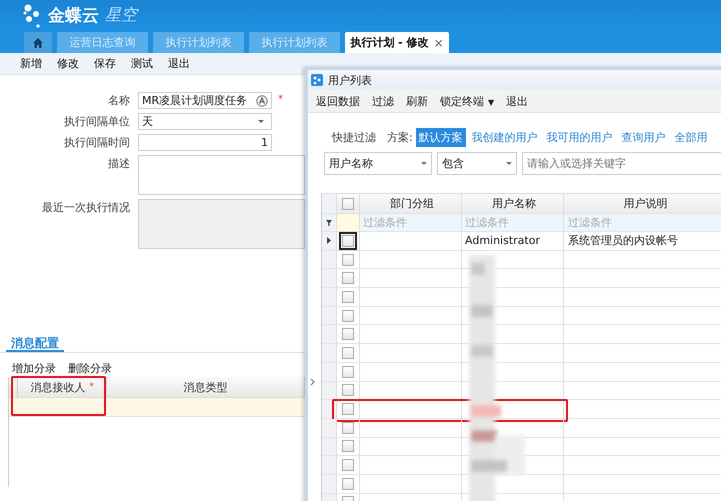 The width and height of the screenshot is (721, 501). Describe the element at coordinates (417, 101) in the screenshot. I see `toolbar-button: 刷新` at that location.